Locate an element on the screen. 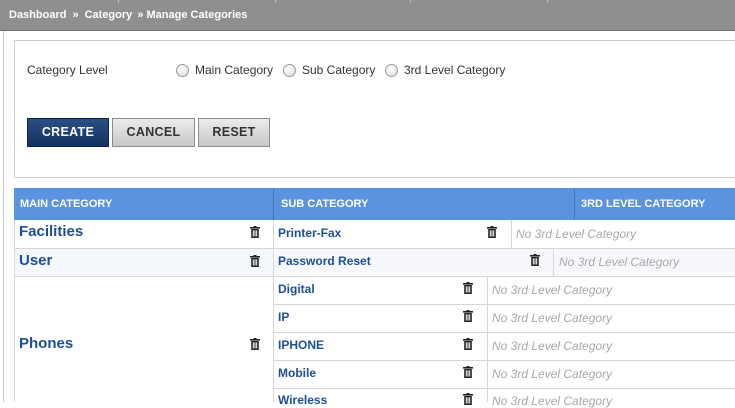 The image size is (735, 408). header-3rd-level-category: 3RD LEVEL CATEGORY is located at coordinates (655, 204).